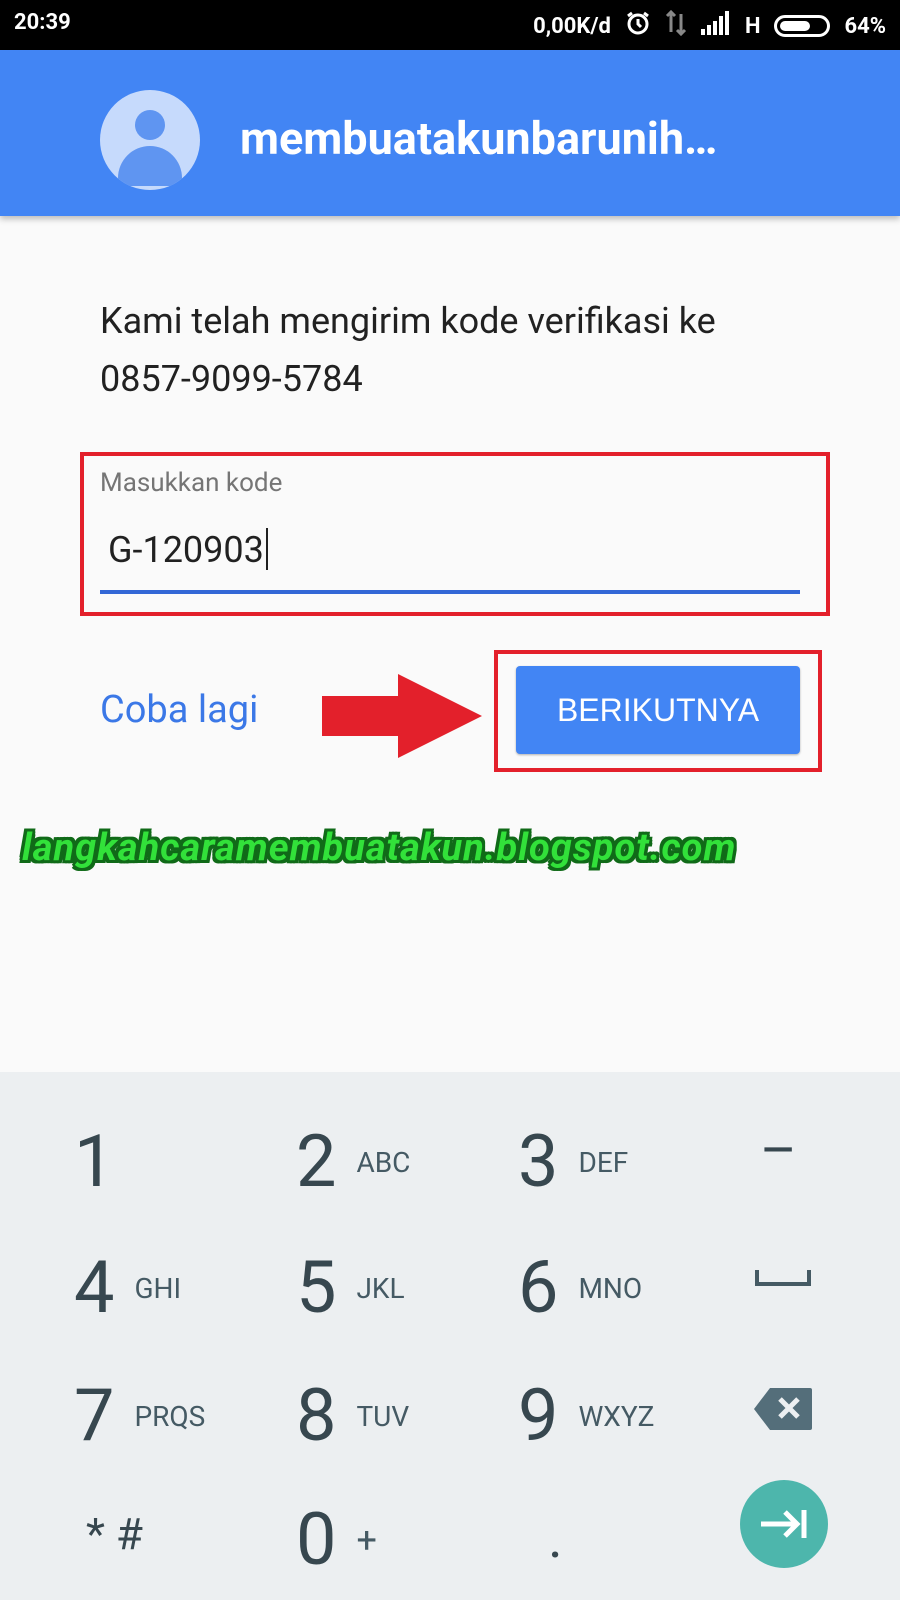 The width and height of the screenshot is (900, 1600). I want to click on code-input: G-120903, so click(188, 549).